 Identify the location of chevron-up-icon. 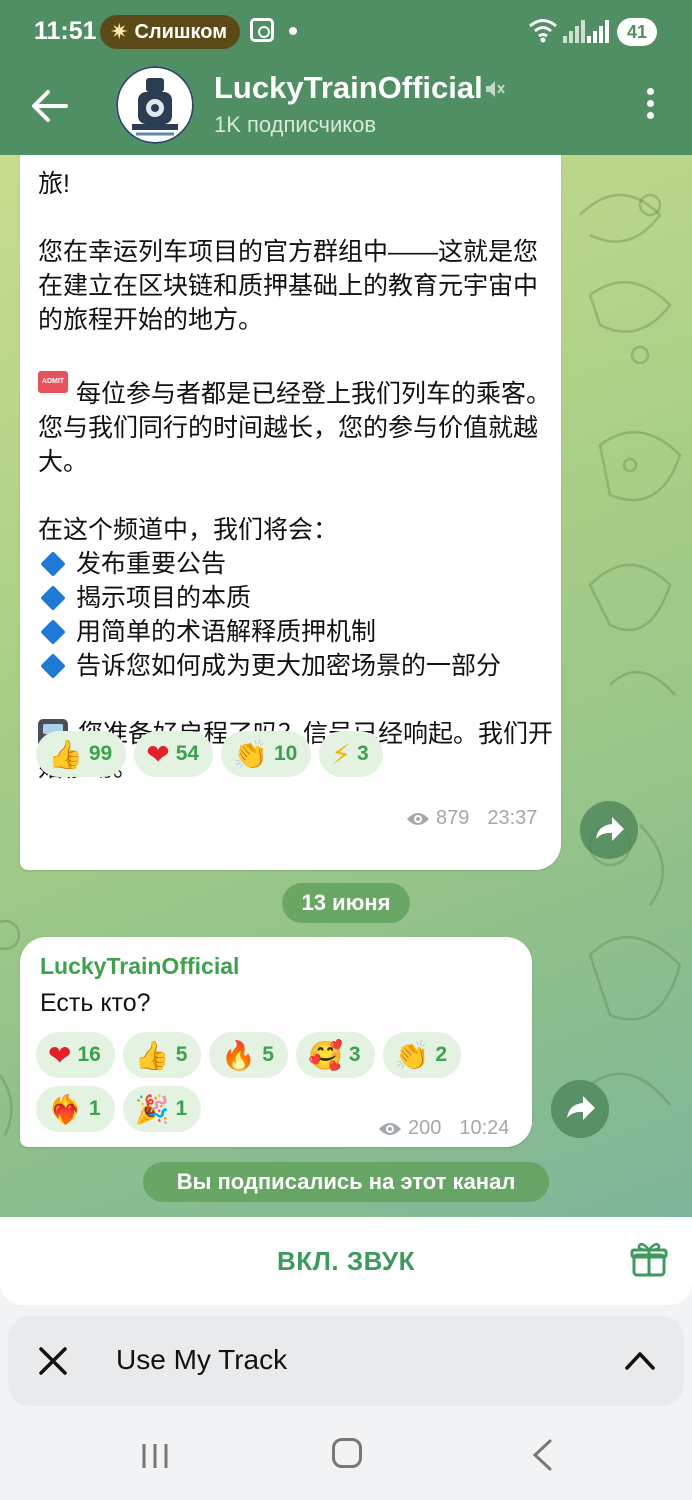
(640, 1361).